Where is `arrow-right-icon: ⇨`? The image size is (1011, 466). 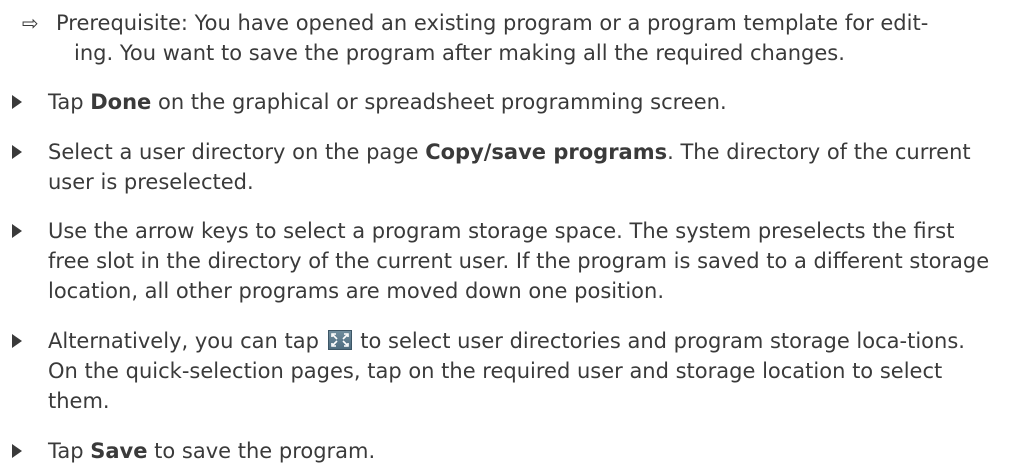
arrow-right-icon: ⇨ is located at coordinates (30, 23).